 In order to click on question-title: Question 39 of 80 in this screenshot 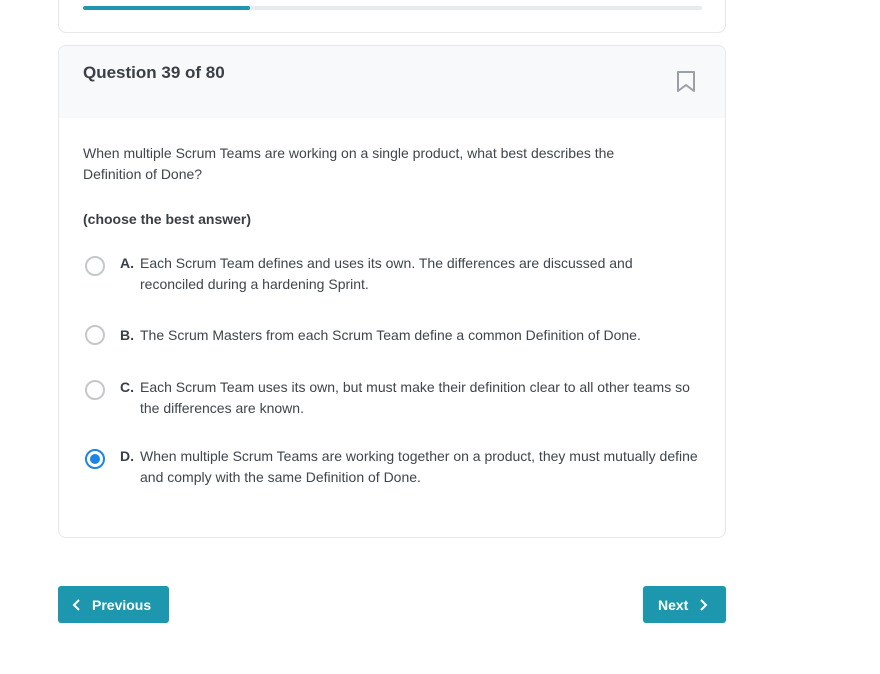, I will do `click(154, 72)`.